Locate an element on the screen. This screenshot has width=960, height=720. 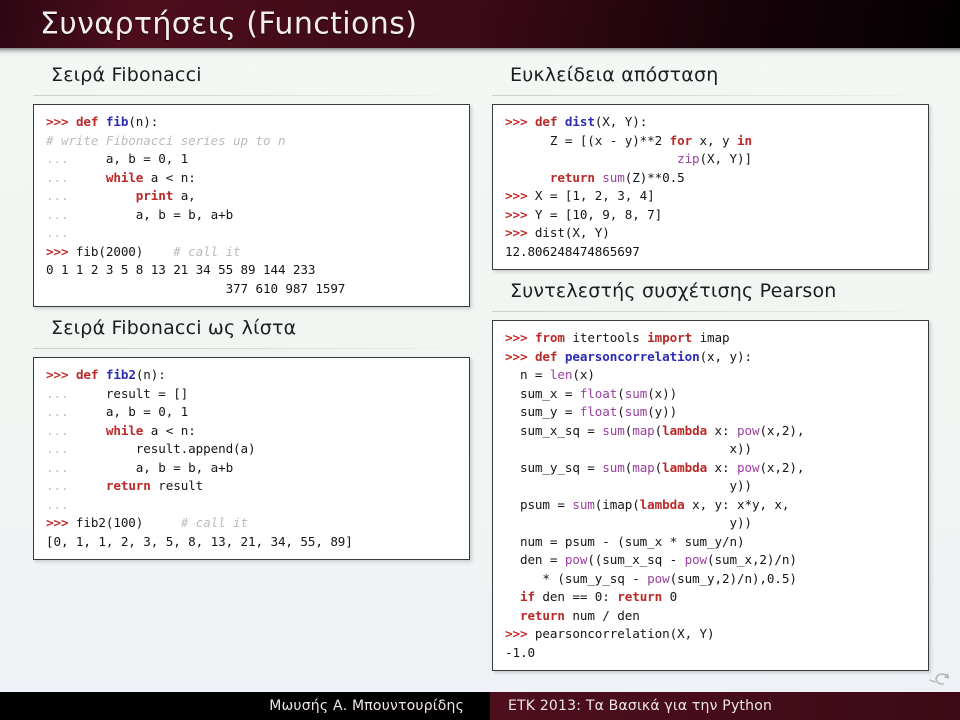
code-token-plain: -1.0 is located at coordinates (520, 652).